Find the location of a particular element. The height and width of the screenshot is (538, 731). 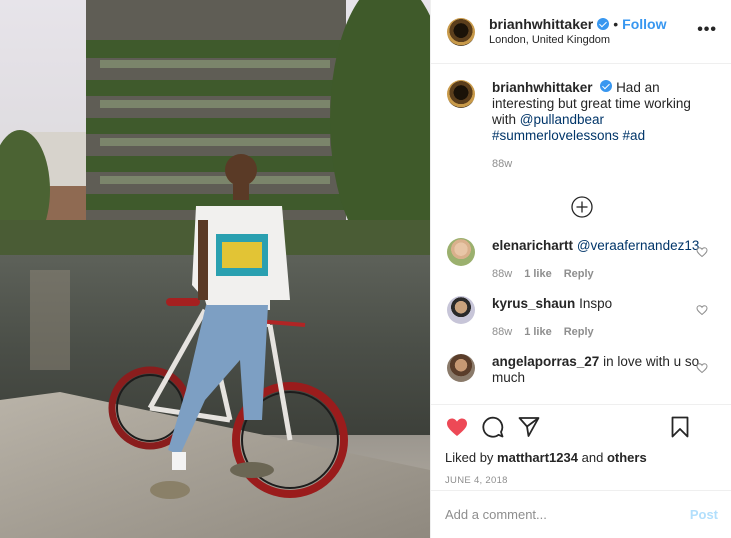

post-date: JUNE 4, 2018 is located at coordinates (580, 480).